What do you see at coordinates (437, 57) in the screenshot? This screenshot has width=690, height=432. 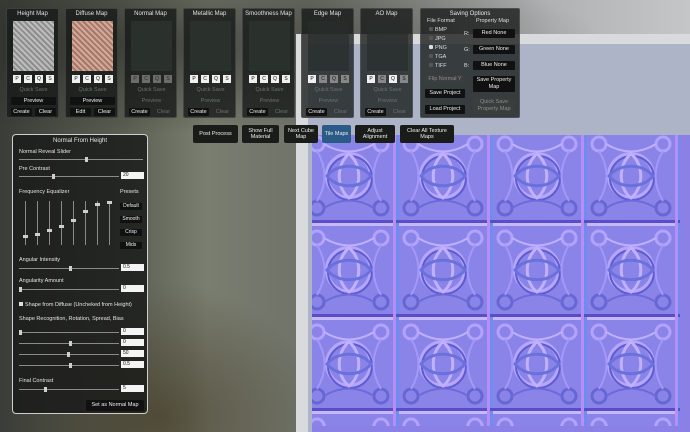 I see `format-tga-radio: TGA` at bounding box center [437, 57].